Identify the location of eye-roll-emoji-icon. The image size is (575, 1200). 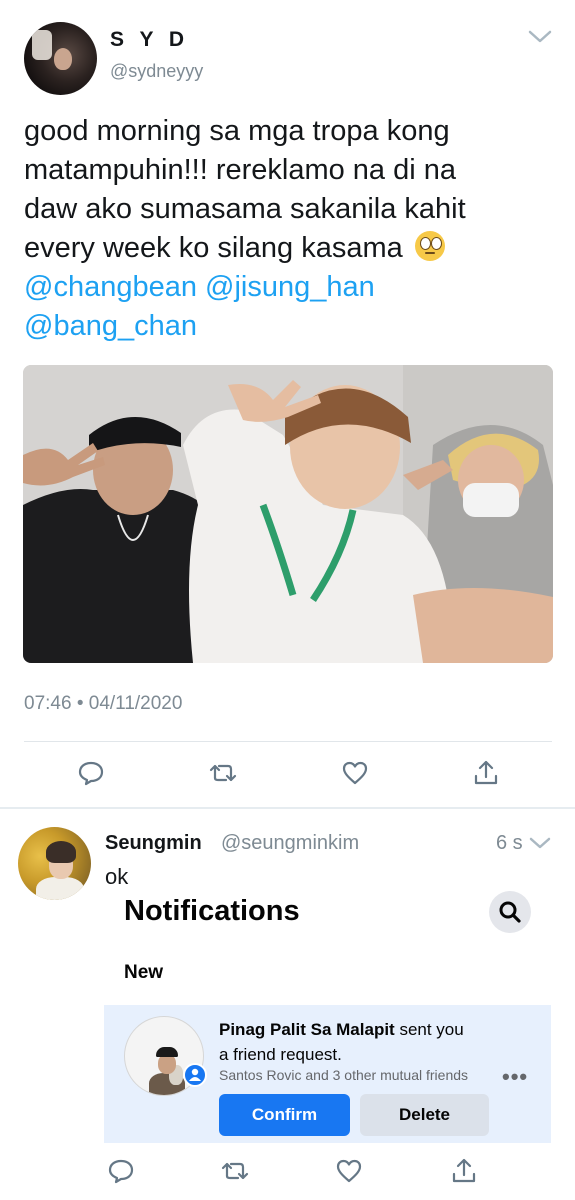
(429, 246).